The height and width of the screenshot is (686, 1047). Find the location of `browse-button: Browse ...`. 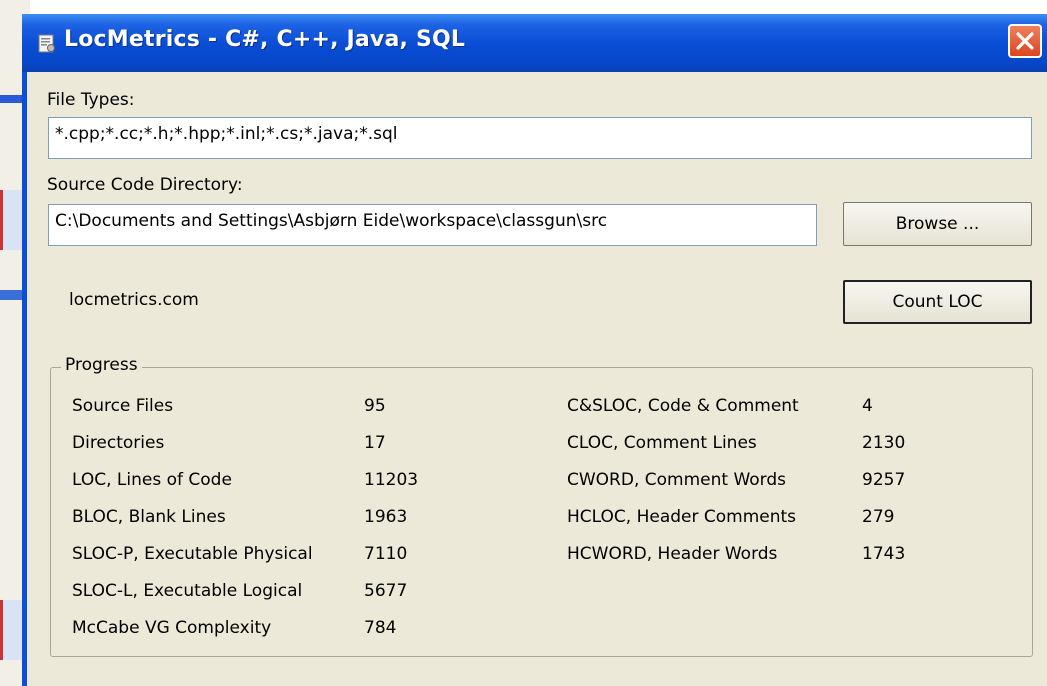

browse-button: Browse ... is located at coordinates (937, 224).